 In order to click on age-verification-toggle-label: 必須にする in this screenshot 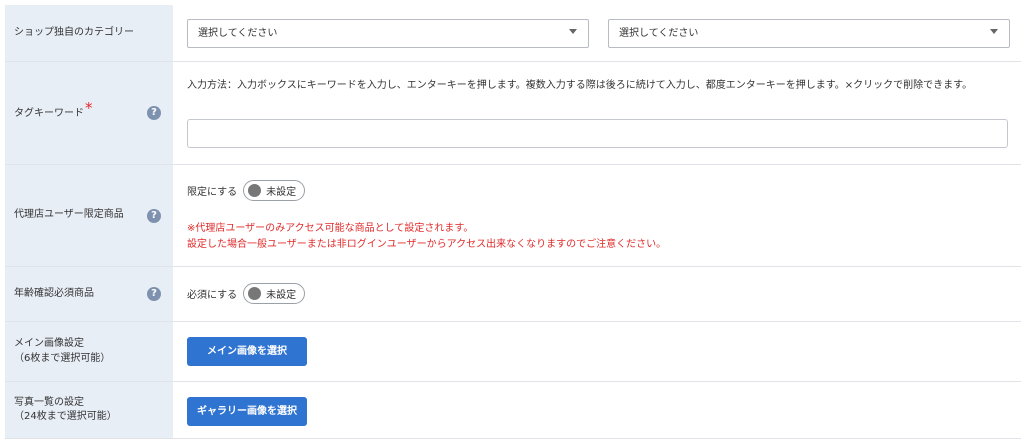, I will do `click(212, 295)`.